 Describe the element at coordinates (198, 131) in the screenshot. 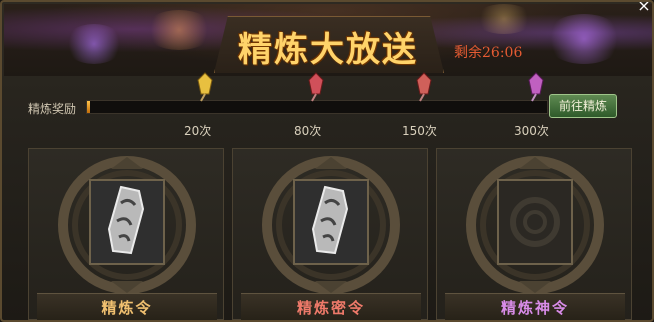

I see `milestone-label: 20次` at that location.